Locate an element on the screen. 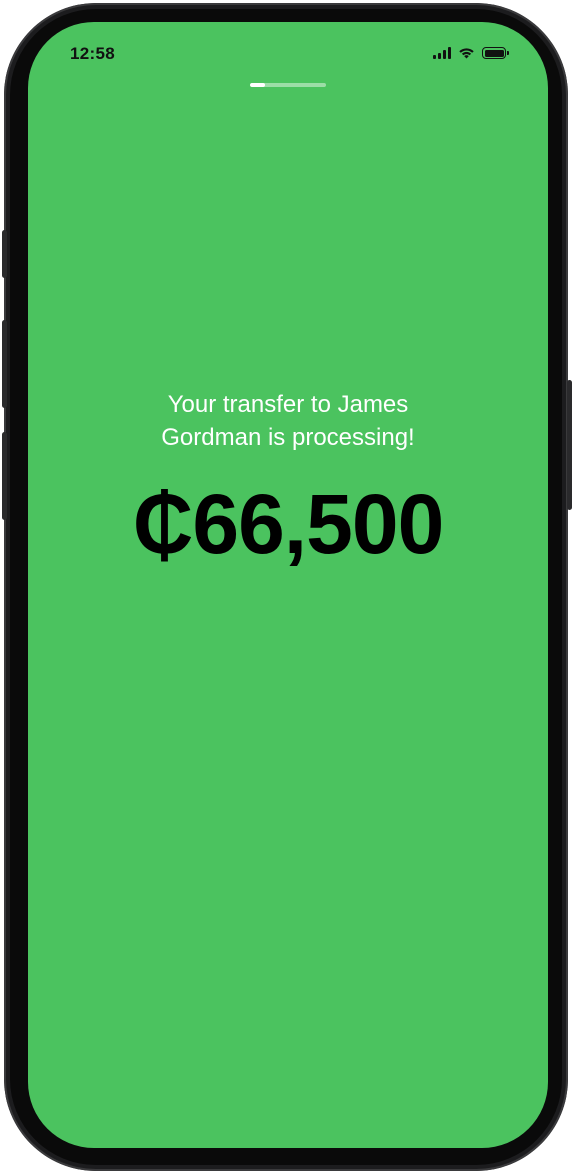 The width and height of the screenshot is (574, 1175). action-button is located at coordinates (4, 254).